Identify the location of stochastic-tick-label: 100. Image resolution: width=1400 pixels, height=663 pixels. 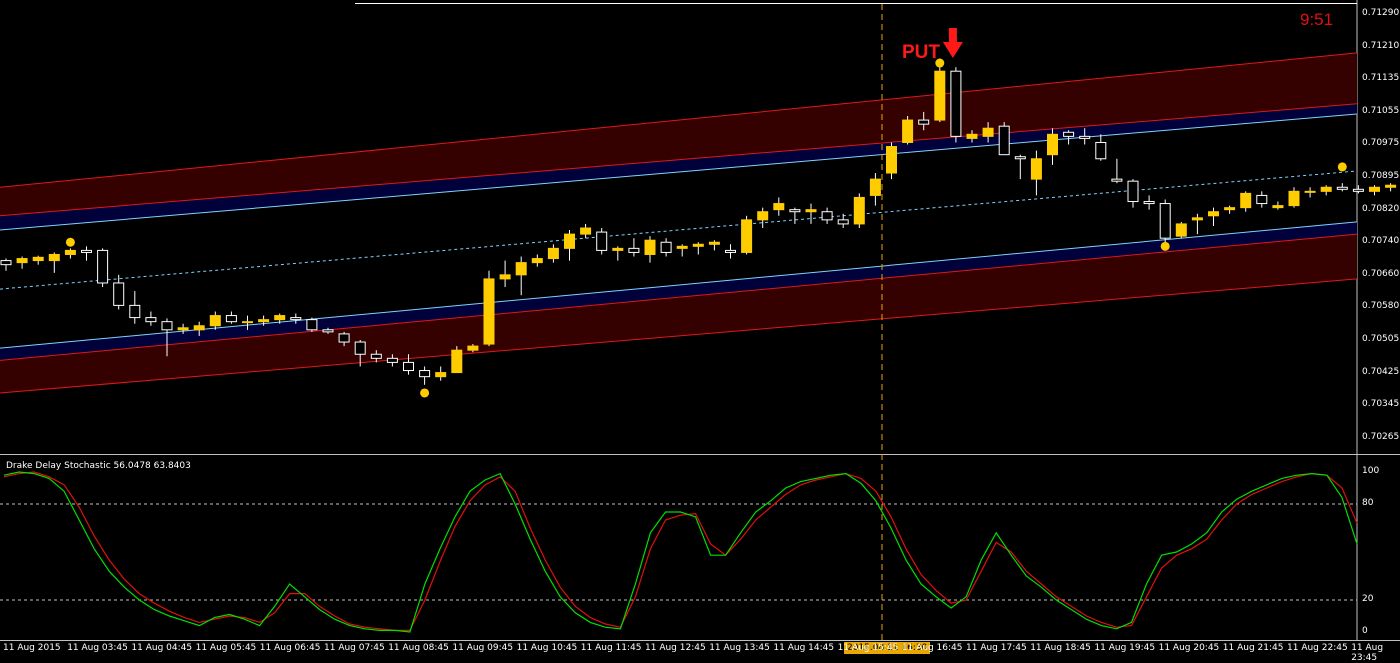
(1371, 471).